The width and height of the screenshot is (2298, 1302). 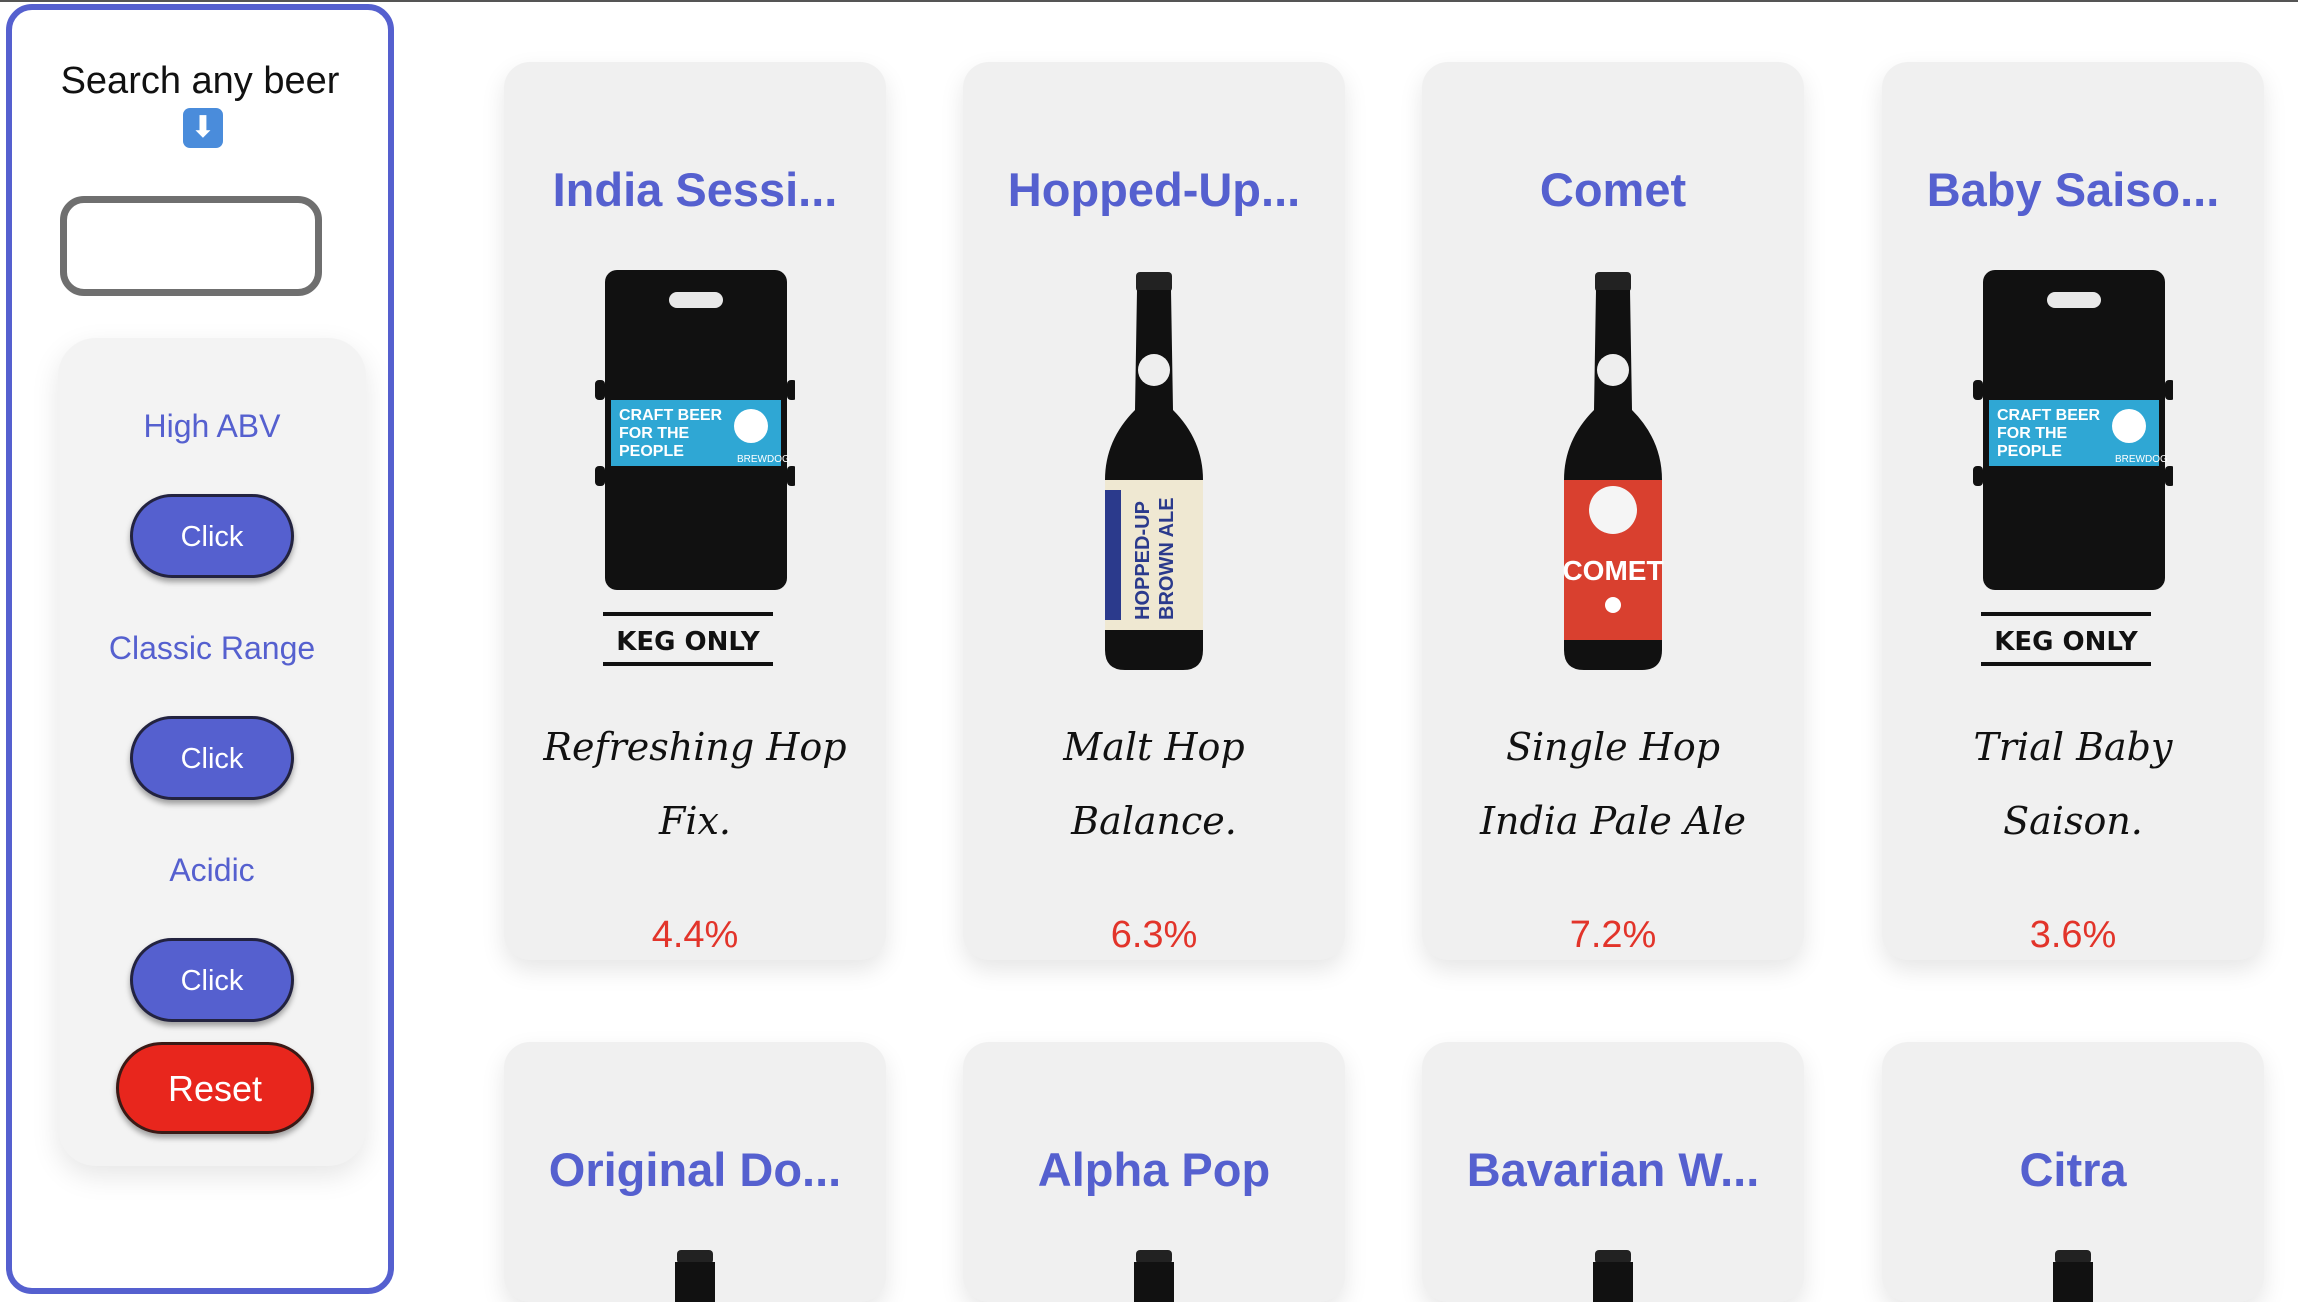 What do you see at coordinates (212, 870) in the screenshot?
I see `filter-label-acidic: Acidic` at bounding box center [212, 870].